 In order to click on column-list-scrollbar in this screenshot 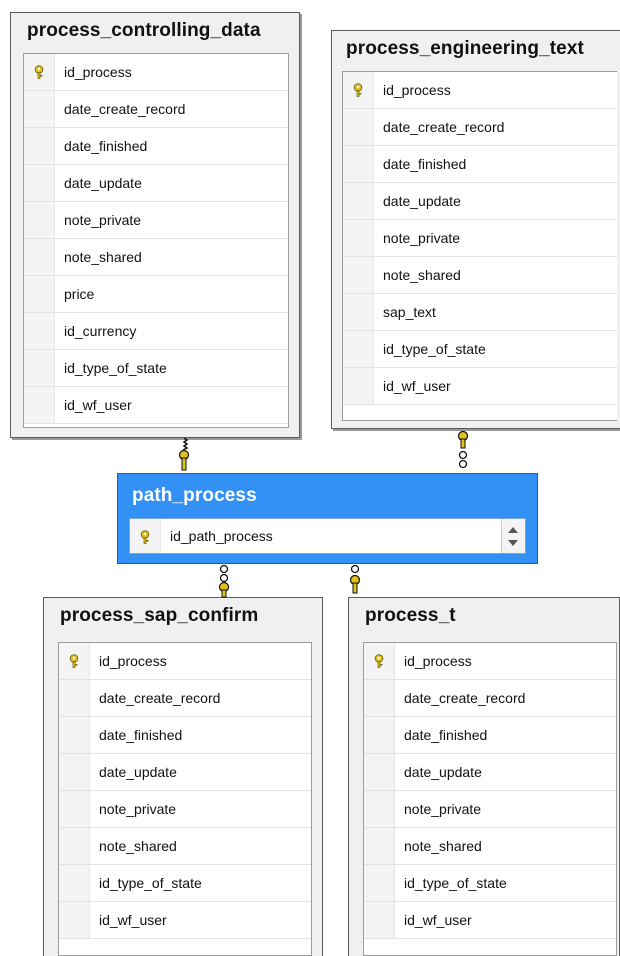, I will do `click(513, 536)`.